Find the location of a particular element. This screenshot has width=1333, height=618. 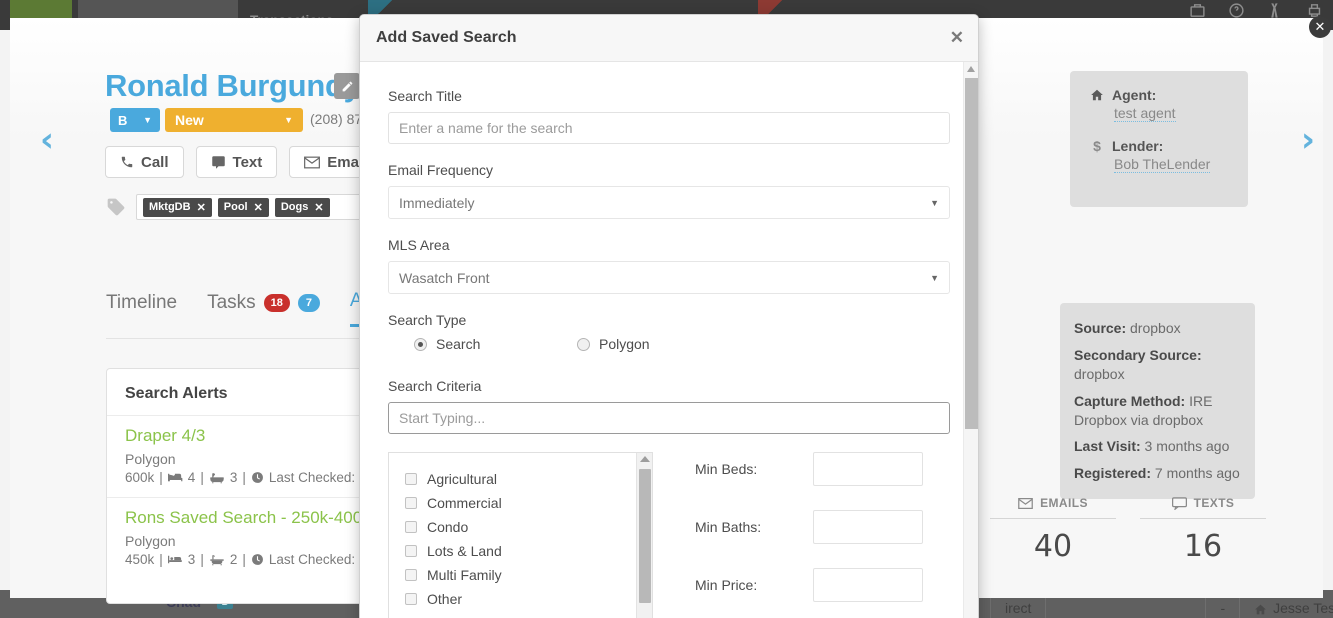

lender-value: Bob TheLender is located at coordinates (1162, 164).